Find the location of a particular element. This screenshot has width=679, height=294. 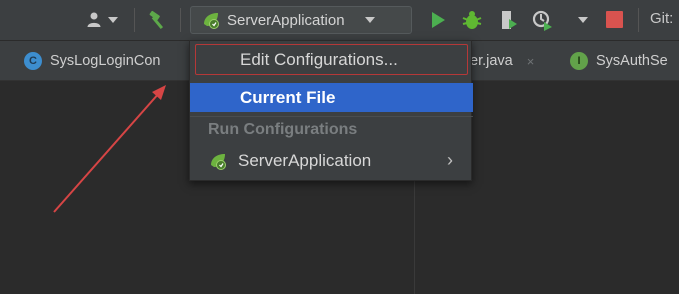

menu-separator is located at coordinates (331, 116).